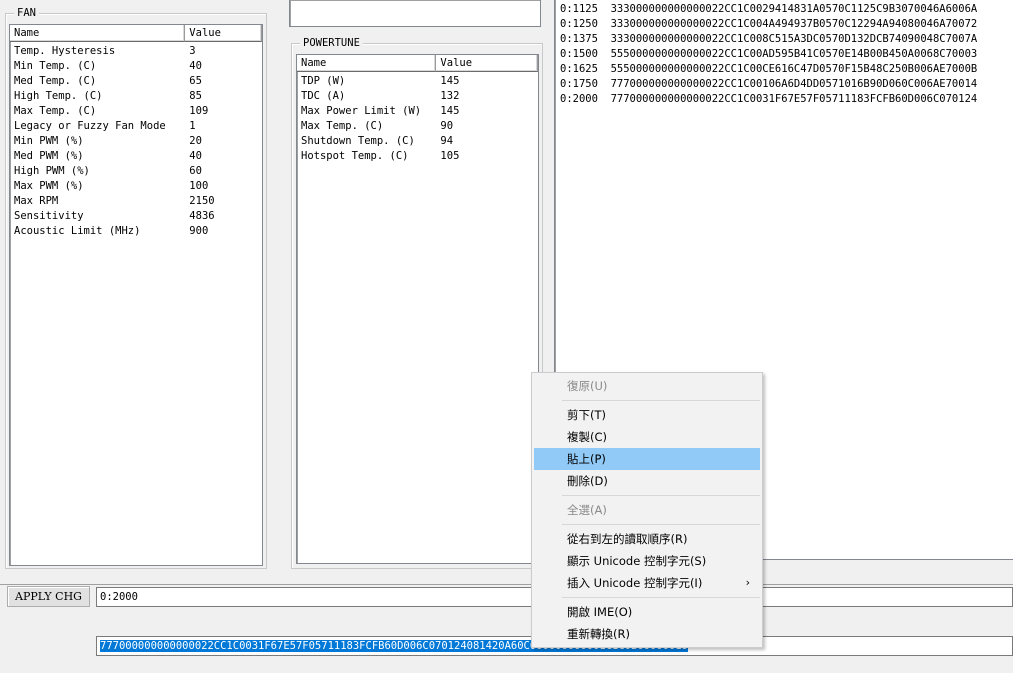 The image size is (1013, 673). What do you see at coordinates (195, 141) in the screenshot?
I see `fan-row-value: 20` at bounding box center [195, 141].